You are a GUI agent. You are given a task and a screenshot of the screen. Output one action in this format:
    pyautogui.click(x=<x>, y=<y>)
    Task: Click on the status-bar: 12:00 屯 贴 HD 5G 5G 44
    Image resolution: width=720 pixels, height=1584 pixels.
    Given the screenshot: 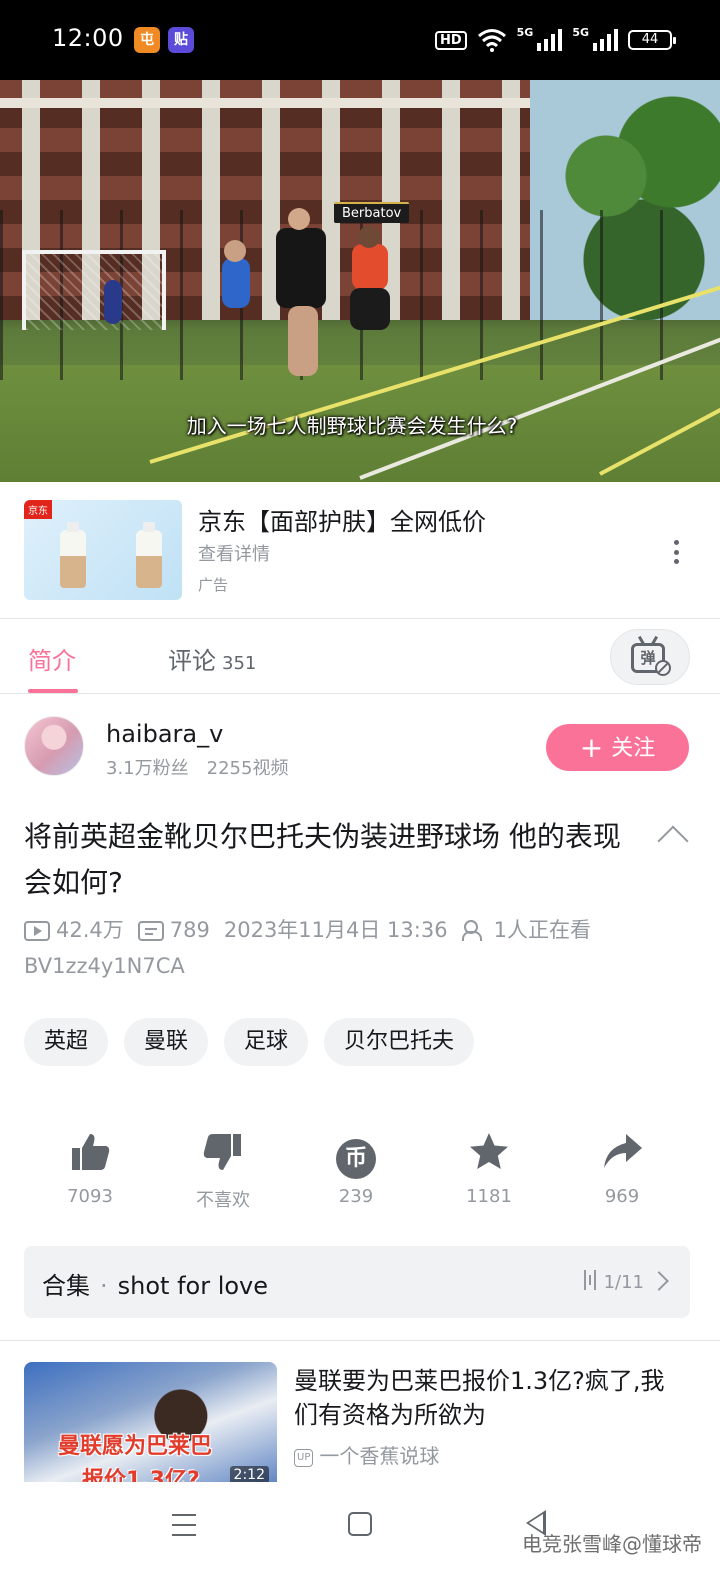 What is the action you would take?
    pyautogui.click(x=360, y=40)
    